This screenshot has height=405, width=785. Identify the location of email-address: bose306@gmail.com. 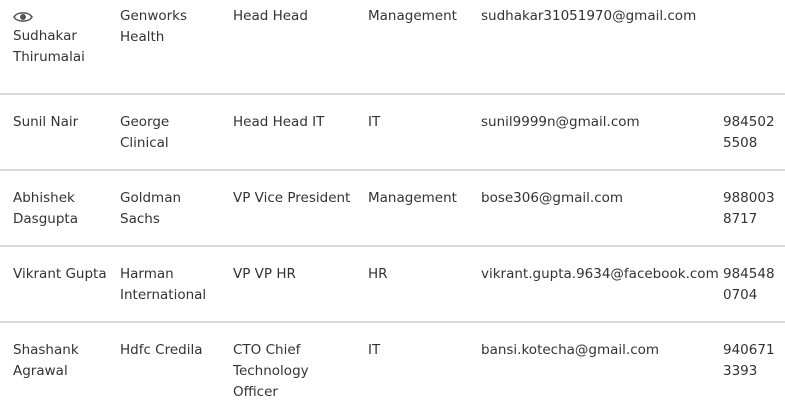
(552, 198).